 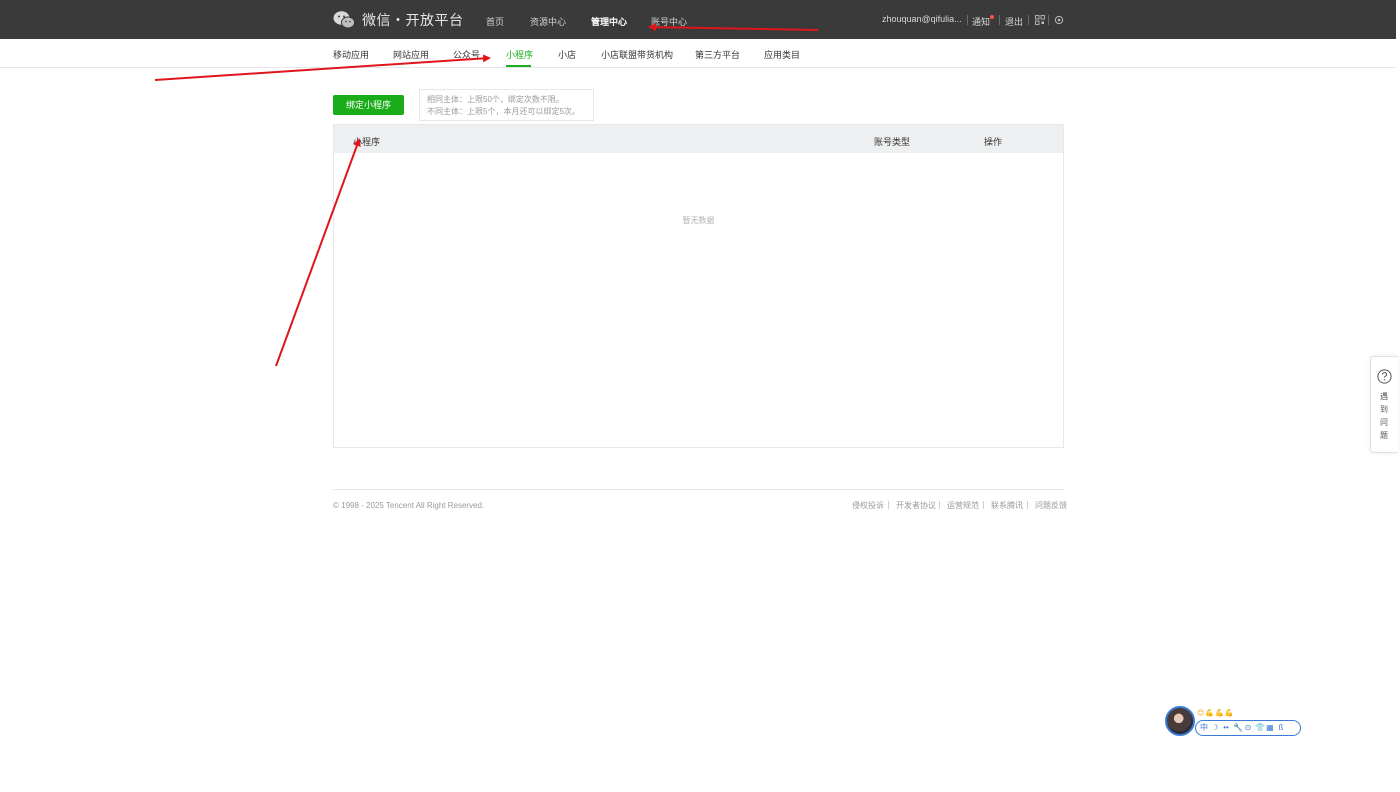 What do you see at coordinates (367, 142) in the screenshot?
I see `column-mini-program: 小程序` at bounding box center [367, 142].